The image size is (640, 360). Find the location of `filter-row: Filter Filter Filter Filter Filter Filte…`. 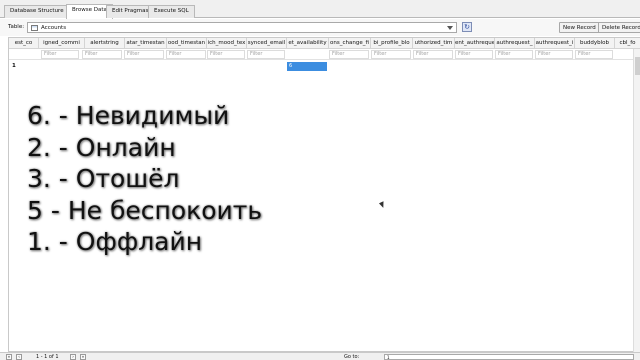

filter-row: Filter Filter Filter Filter Filter Filte… is located at coordinates (324, 54).